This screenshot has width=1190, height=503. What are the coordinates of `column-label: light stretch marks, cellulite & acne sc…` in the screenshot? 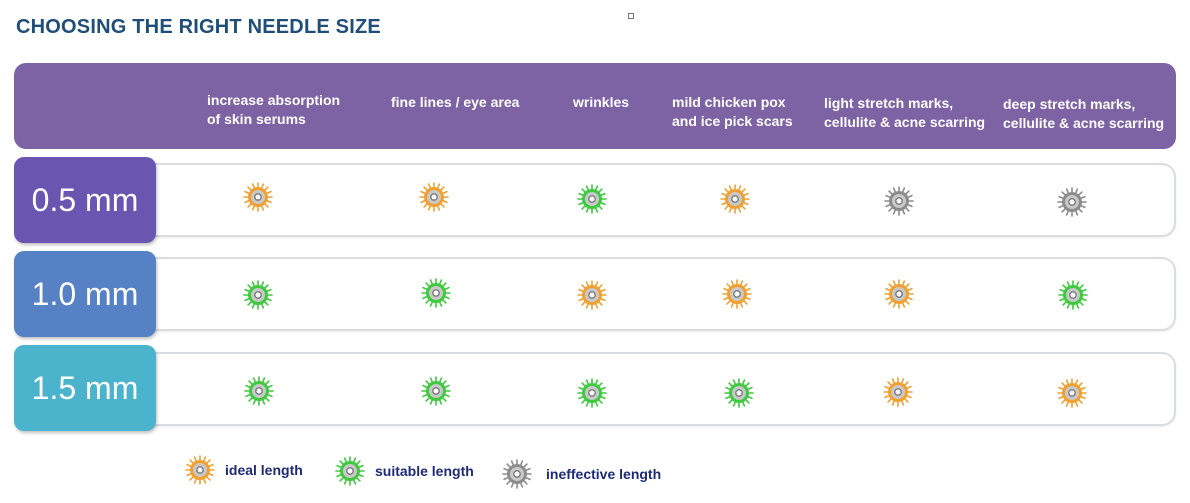 It's located at (905, 112).